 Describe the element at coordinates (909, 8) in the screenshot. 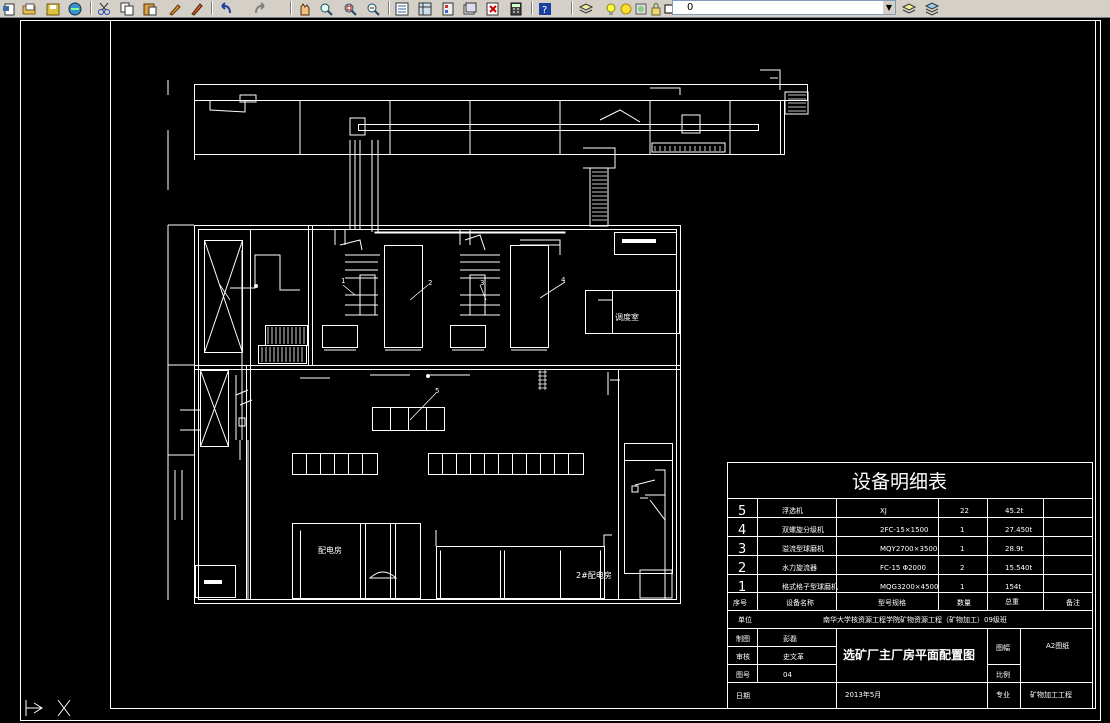

I see `layer-previous-icon` at that location.